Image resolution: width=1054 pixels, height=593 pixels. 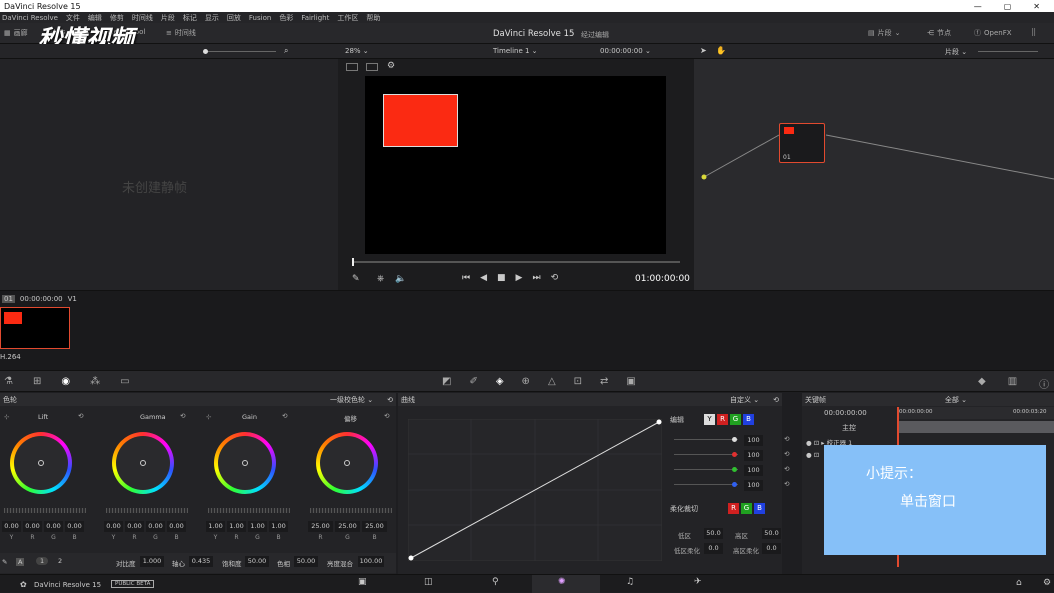 I want to click on wheels-mode-dropdown: 一级校色轮 ⌄, so click(x=351, y=400).